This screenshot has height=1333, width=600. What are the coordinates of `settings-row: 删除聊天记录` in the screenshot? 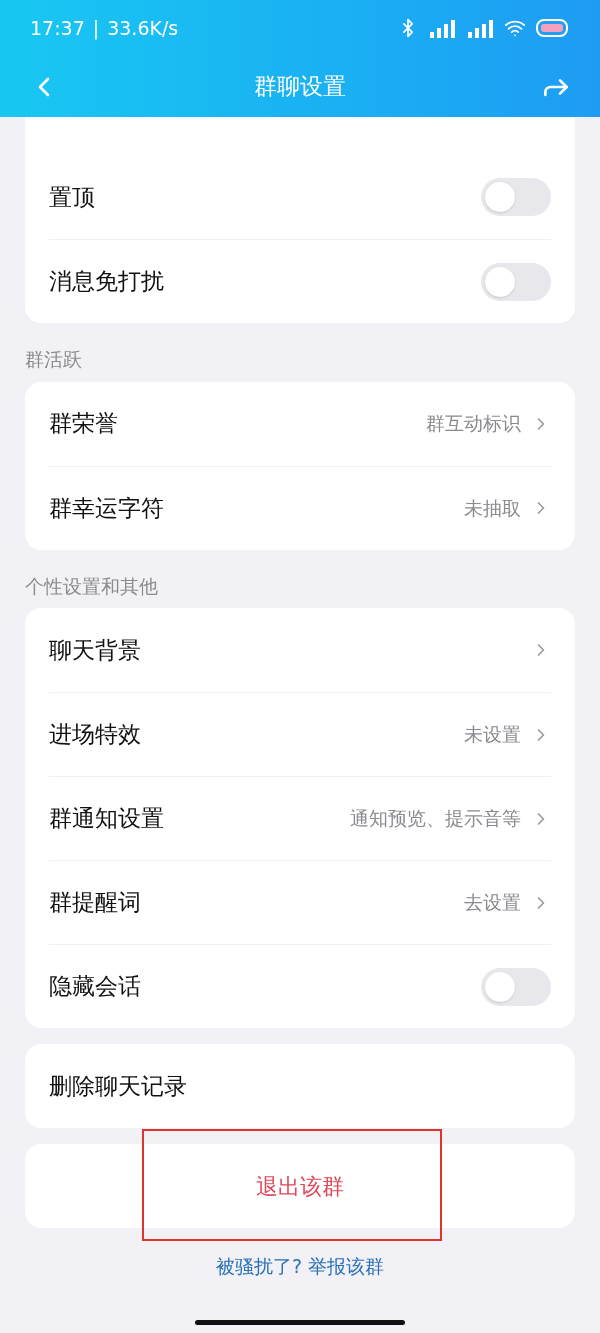 It's located at (300, 1086).